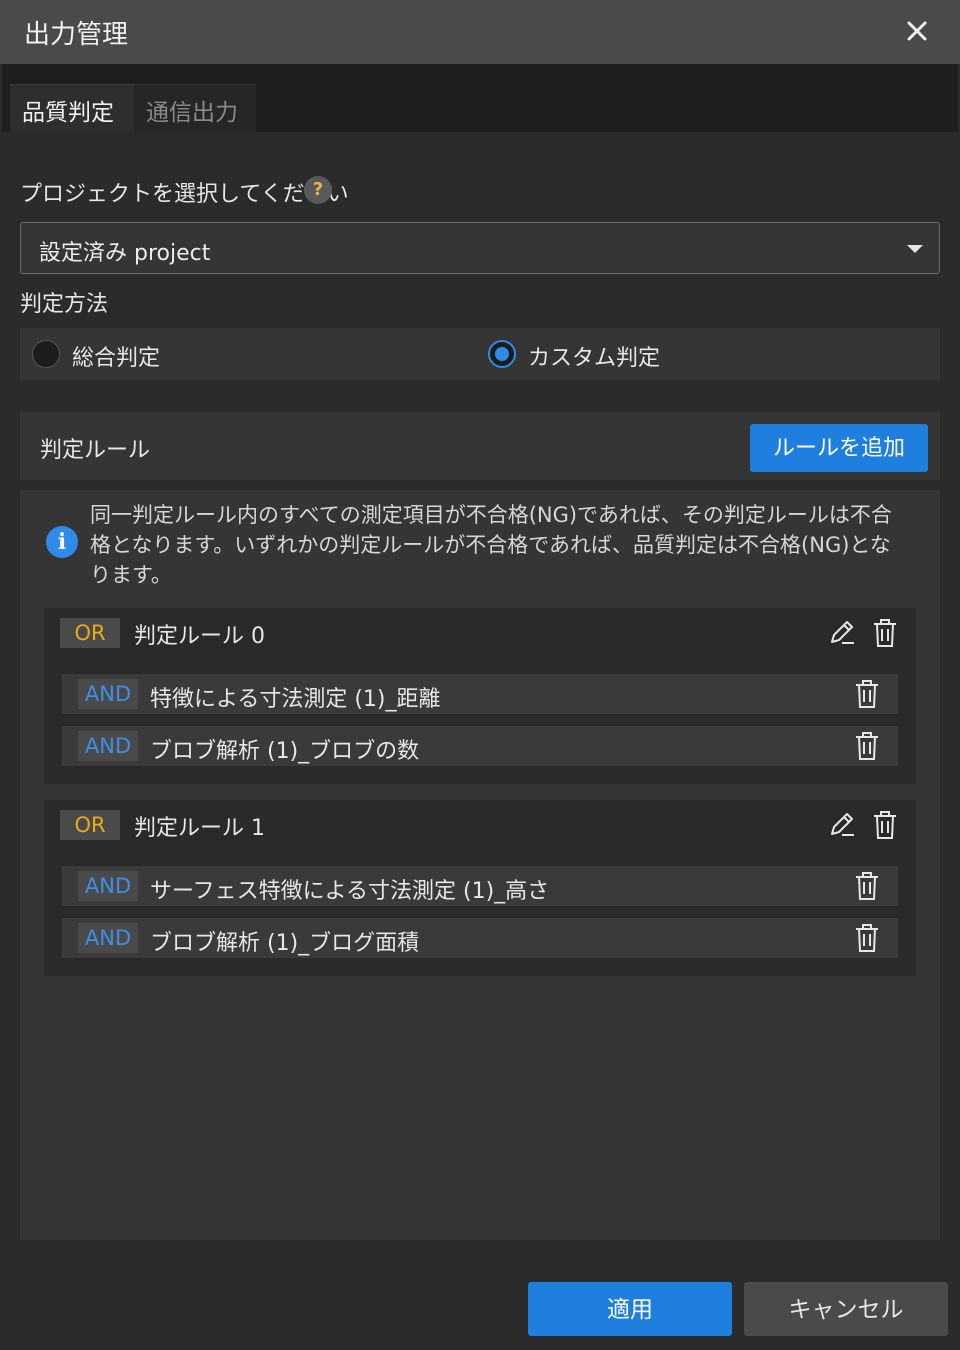  Describe the element at coordinates (46, 354) in the screenshot. I see `radio-overall` at that location.